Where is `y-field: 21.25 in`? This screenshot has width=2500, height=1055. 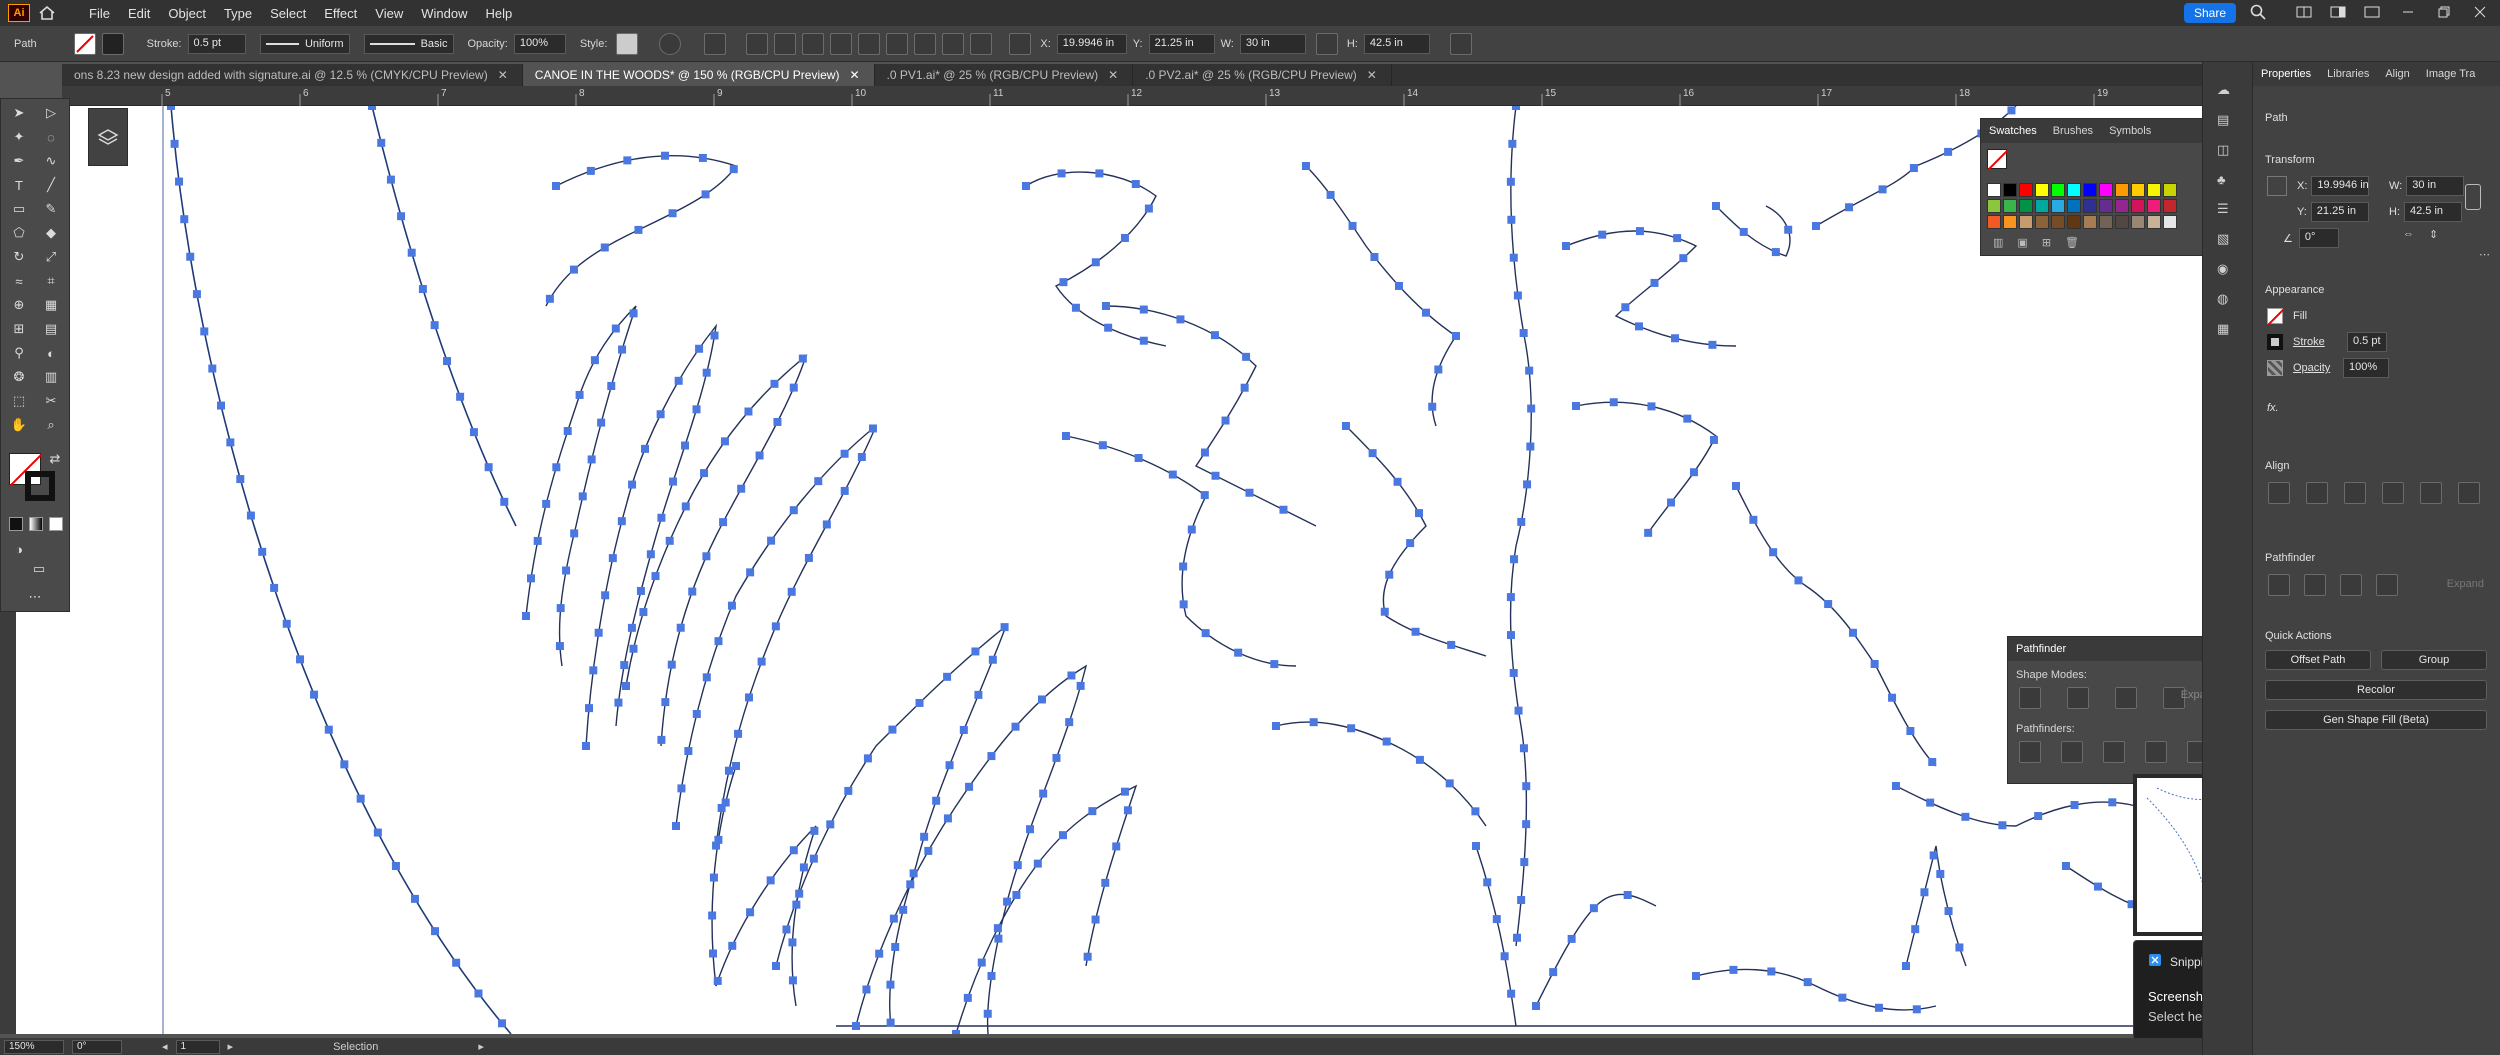 y-field: 21.25 in is located at coordinates (1181, 43).